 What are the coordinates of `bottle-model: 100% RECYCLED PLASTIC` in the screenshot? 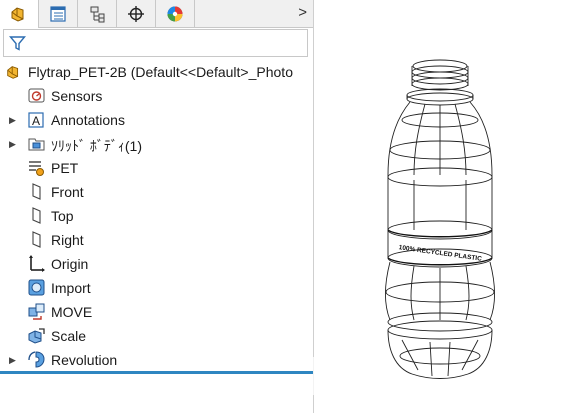 It's located at (440, 219).